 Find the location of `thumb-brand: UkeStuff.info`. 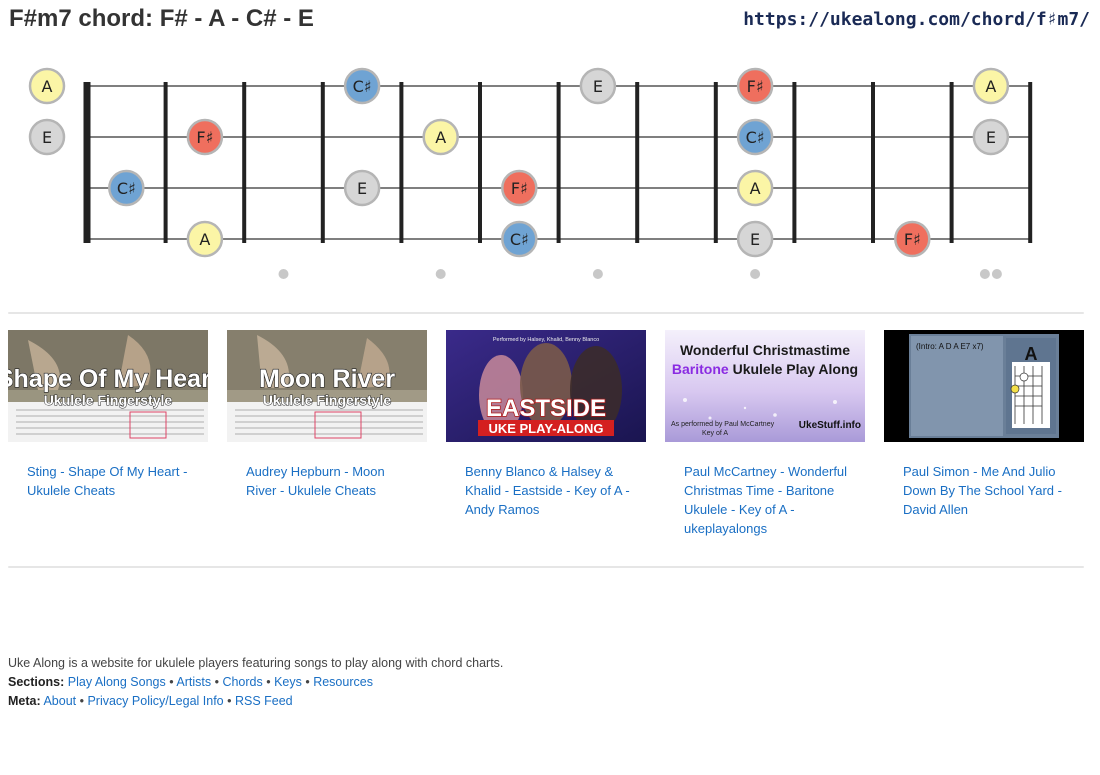

thumb-brand: UkeStuff.info is located at coordinates (830, 425).